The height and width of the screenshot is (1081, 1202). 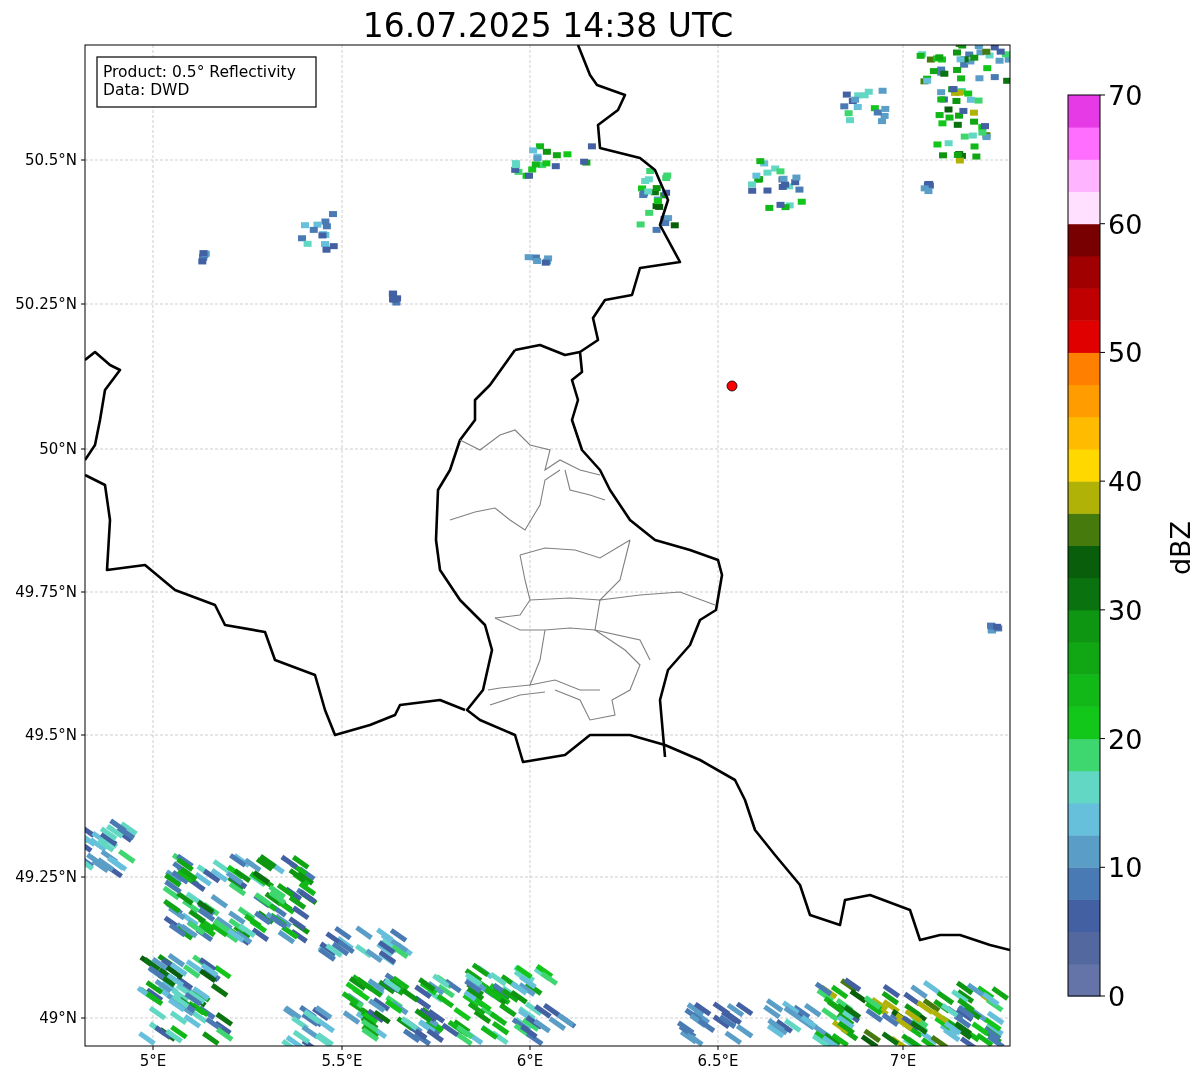 I want to click on chart-title: 16.07.2025 14:38 UTC, so click(x=548, y=25).